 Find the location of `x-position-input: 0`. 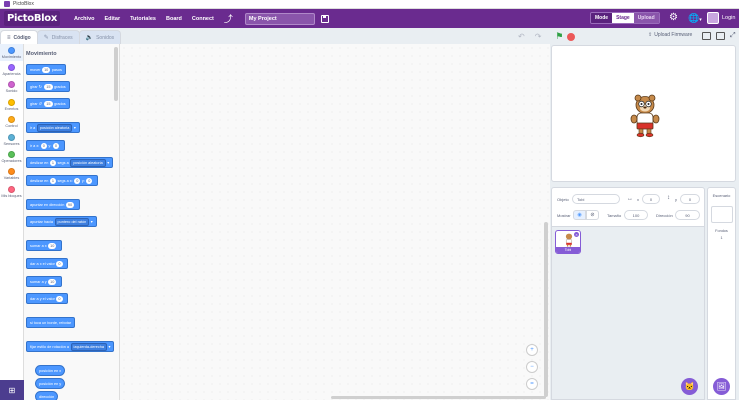

x-position-input: 0 is located at coordinates (651, 199).